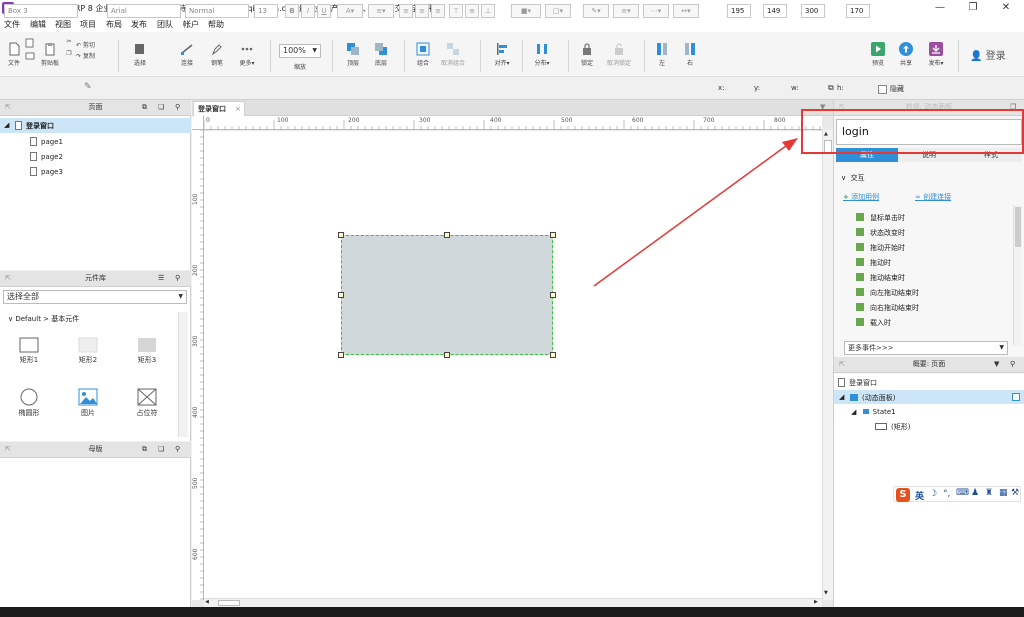  I want to click on h-input: 170, so click(858, 11).